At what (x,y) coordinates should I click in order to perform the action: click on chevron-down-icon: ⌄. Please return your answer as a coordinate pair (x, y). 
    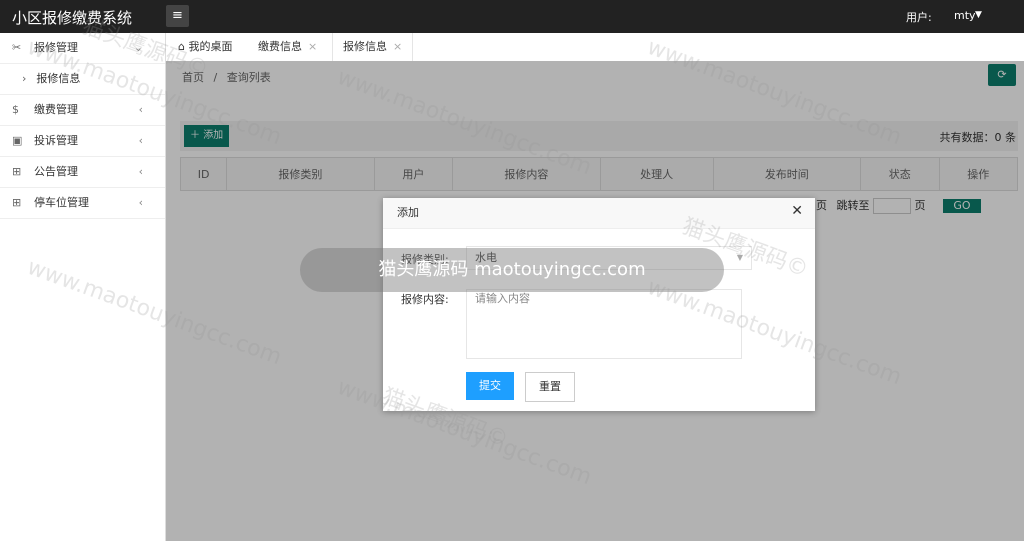
    Looking at the image, I should click on (138, 47).